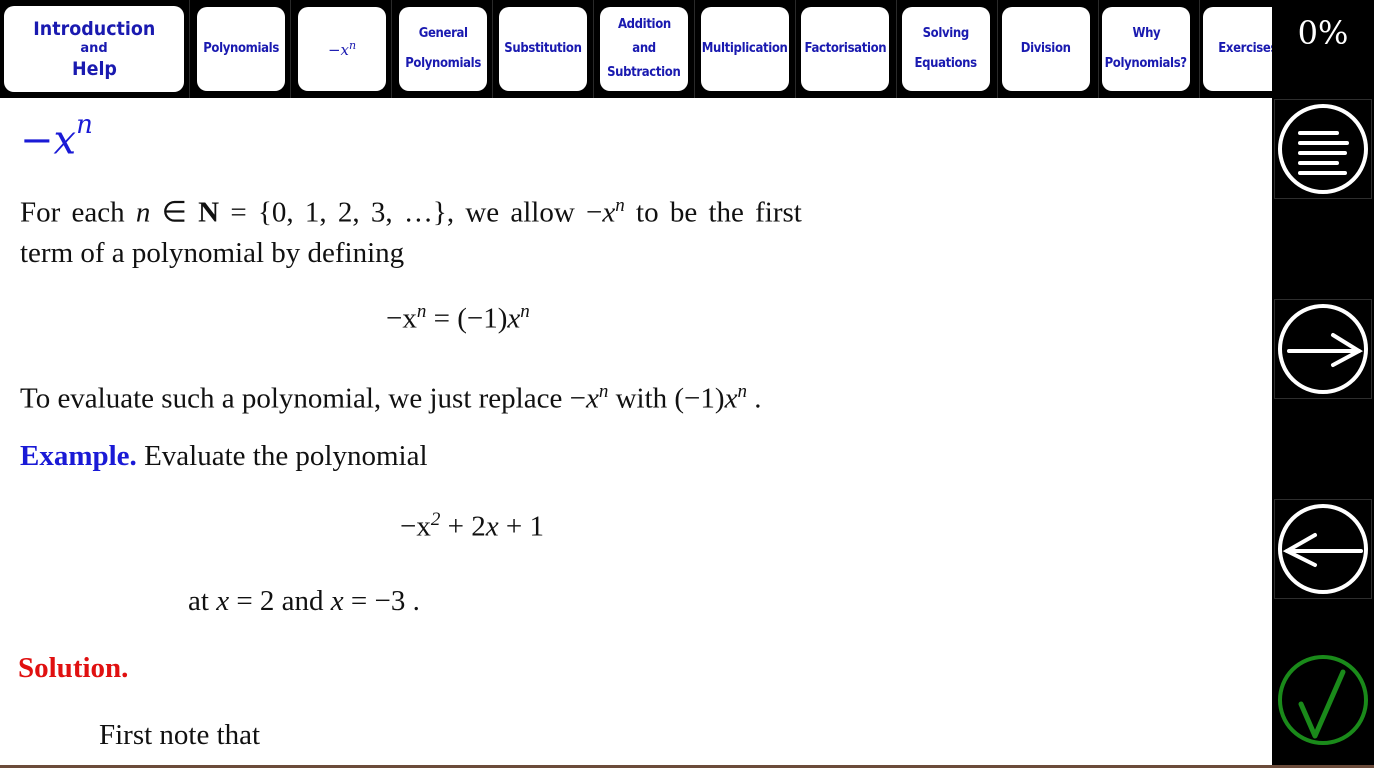 The image size is (1374, 768). I want to click on example-label: Example., so click(78, 456).